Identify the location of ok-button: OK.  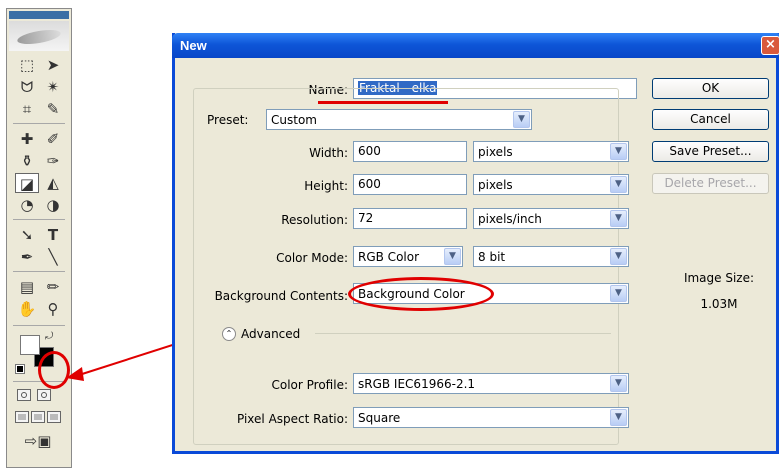
(710, 88).